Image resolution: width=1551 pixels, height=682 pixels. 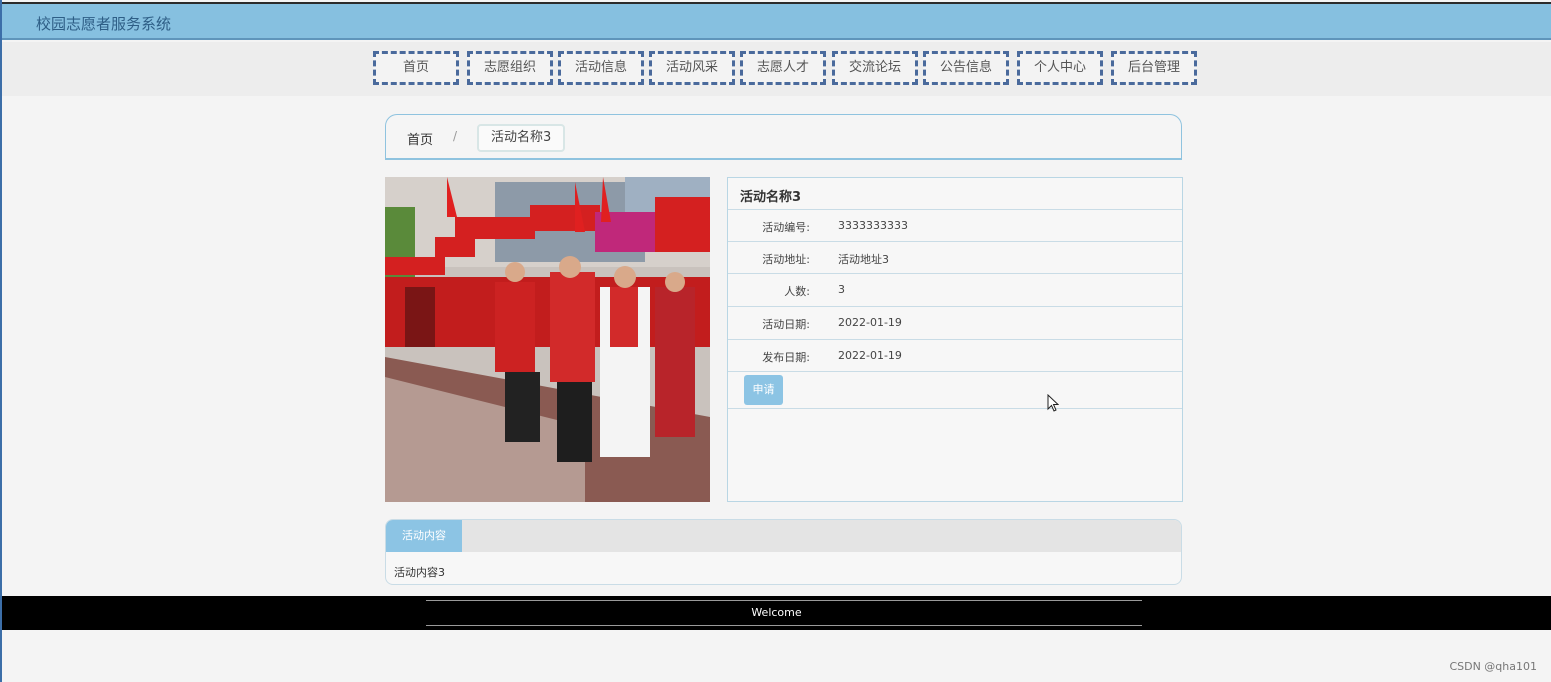 I want to click on detail-row-activity-id: 活动编号: 3333333333, so click(x=955, y=225).